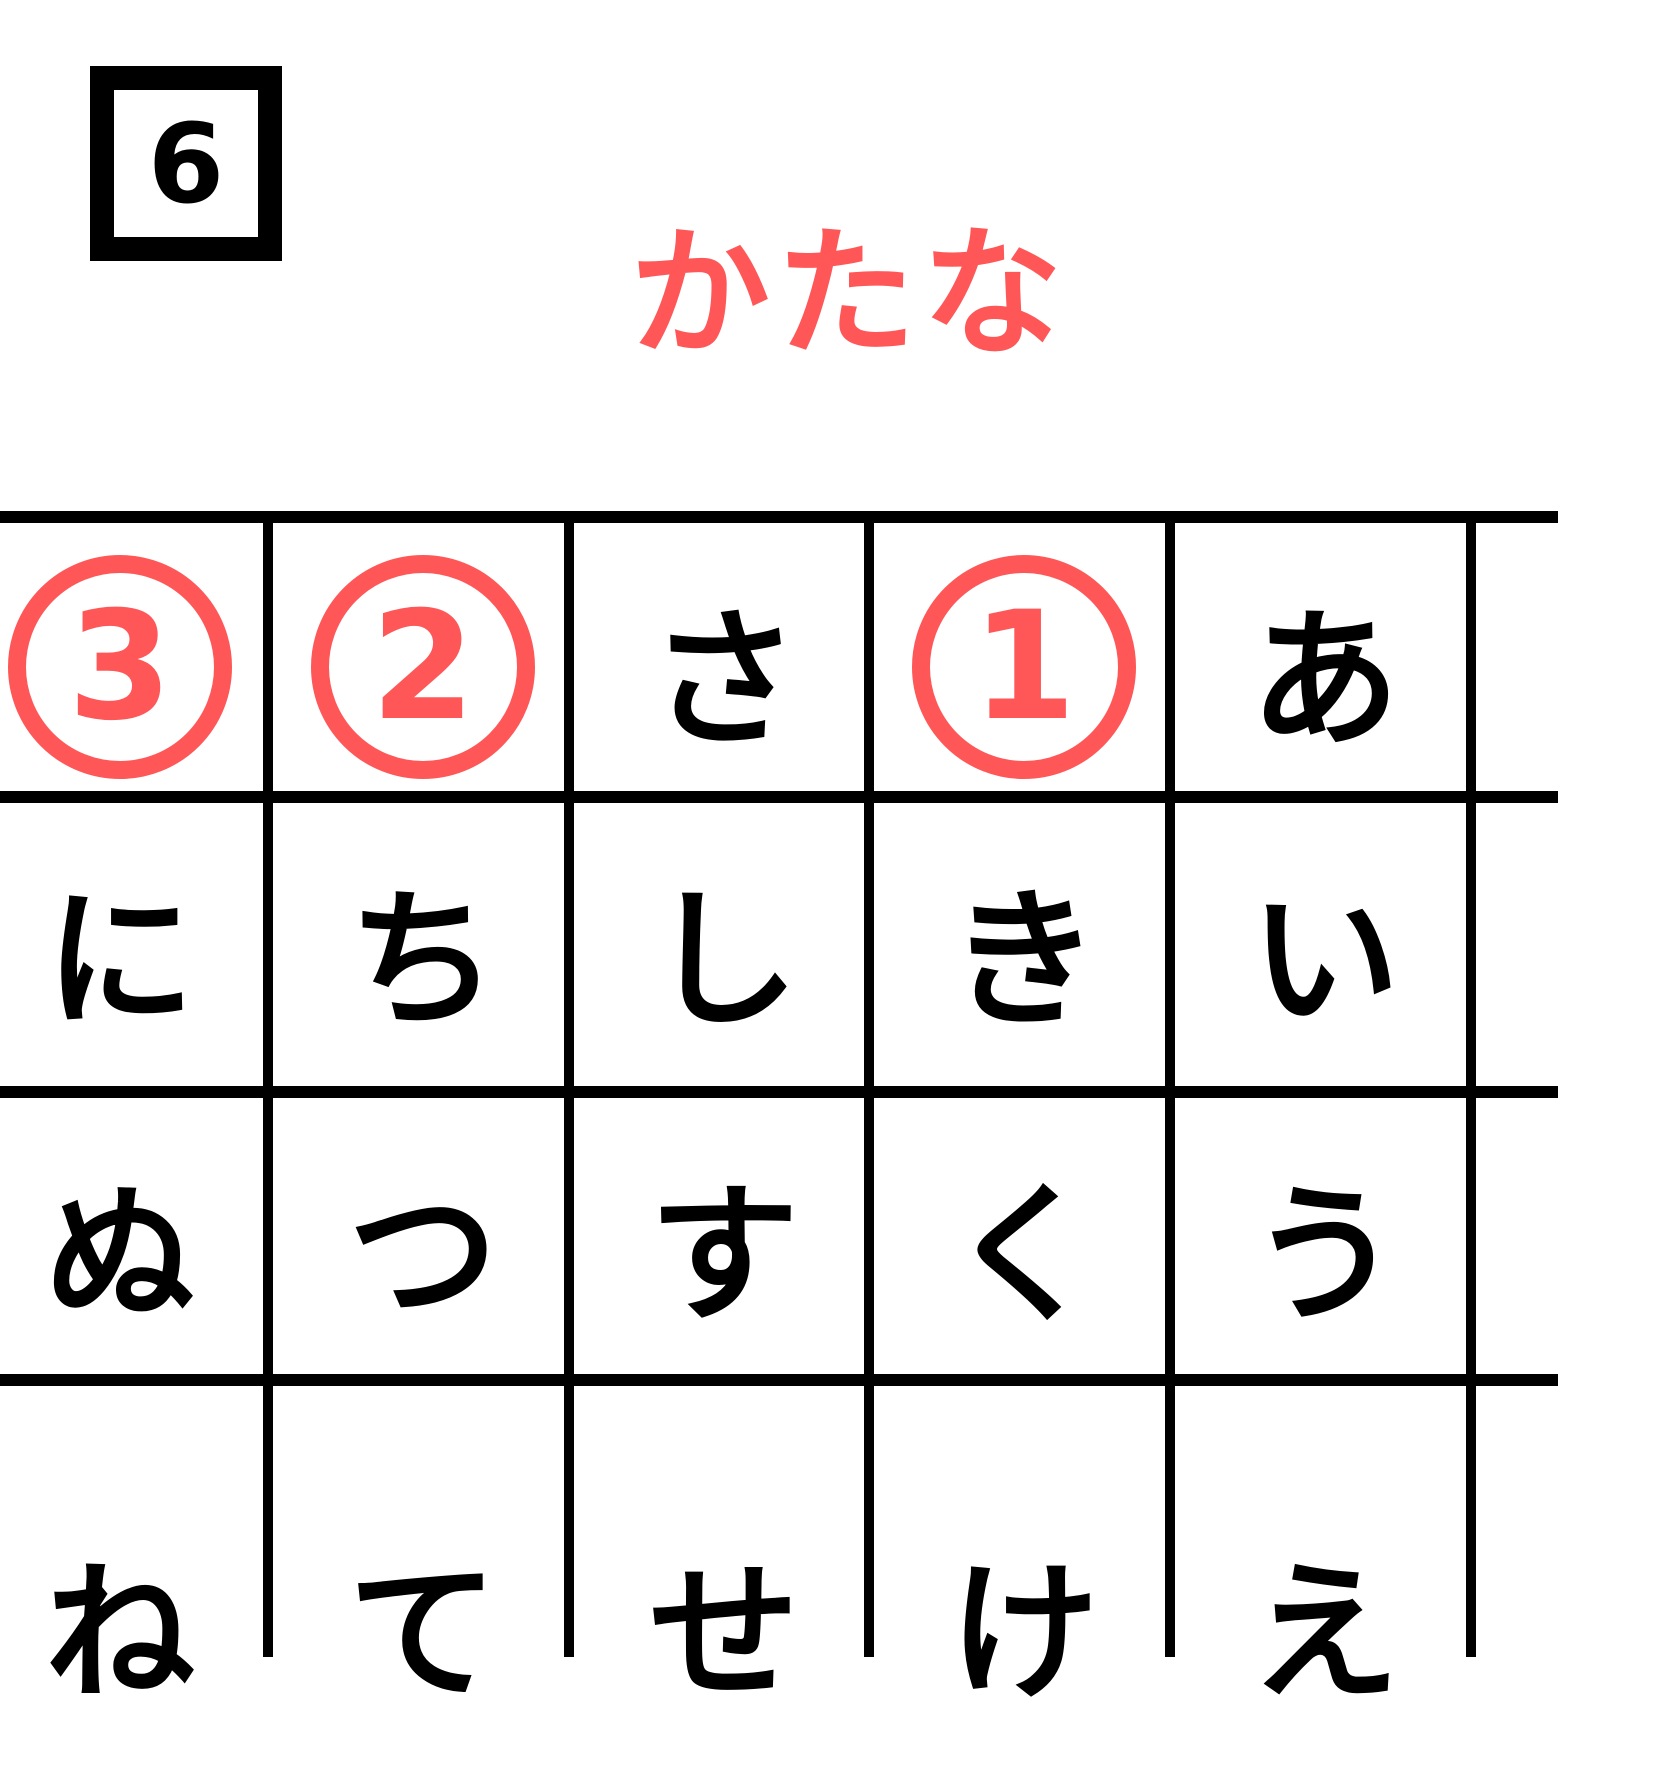 This screenshot has width=1654, height=1765. What do you see at coordinates (1324, 680) in the screenshot?
I see `kana-character: あ` at bounding box center [1324, 680].